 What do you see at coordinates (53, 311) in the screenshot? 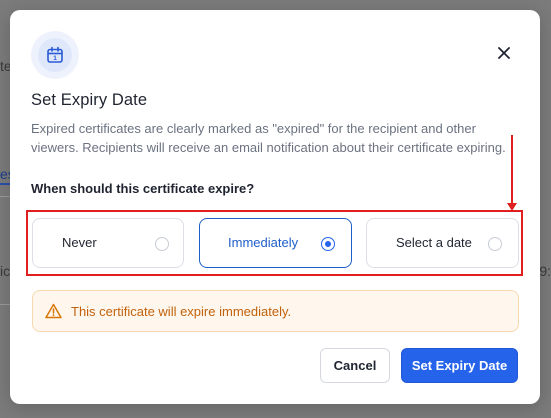
I see `warning-icon` at bounding box center [53, 311].